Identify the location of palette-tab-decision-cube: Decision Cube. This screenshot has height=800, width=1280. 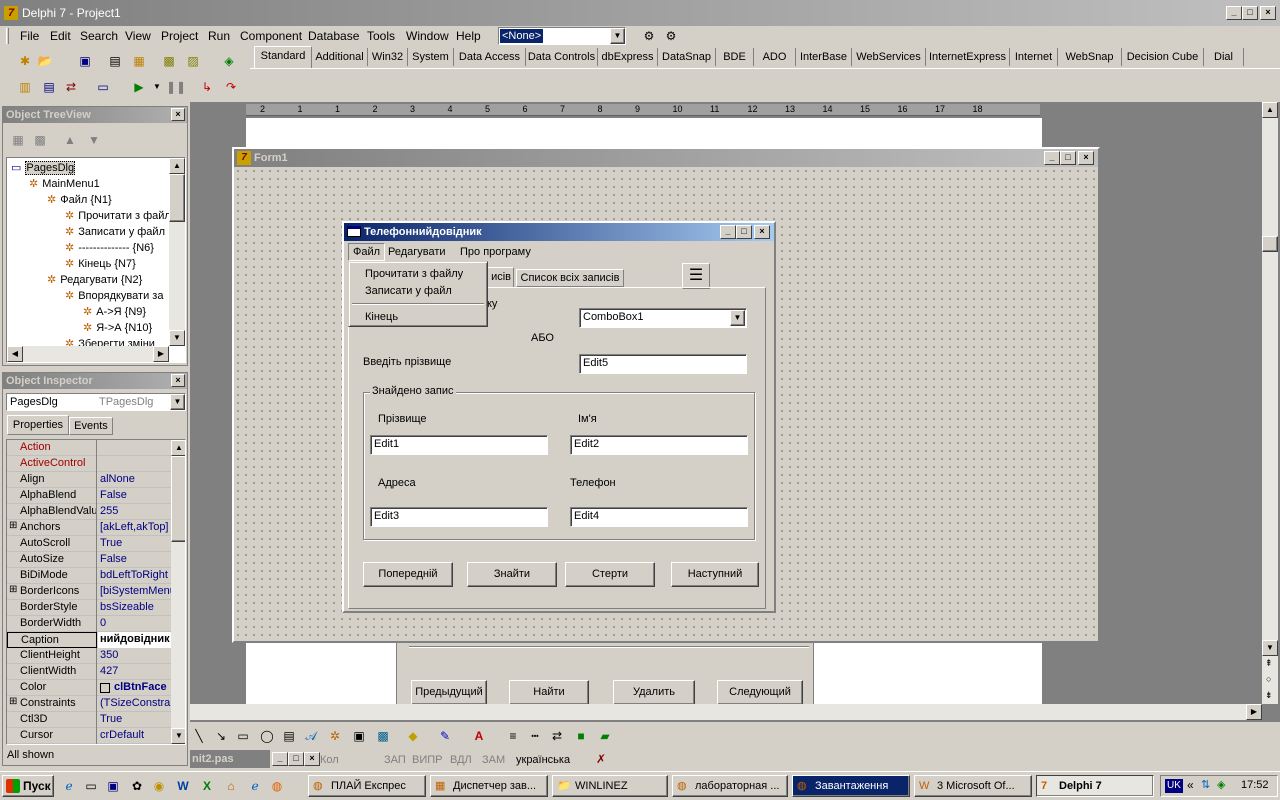
(1163, 57).